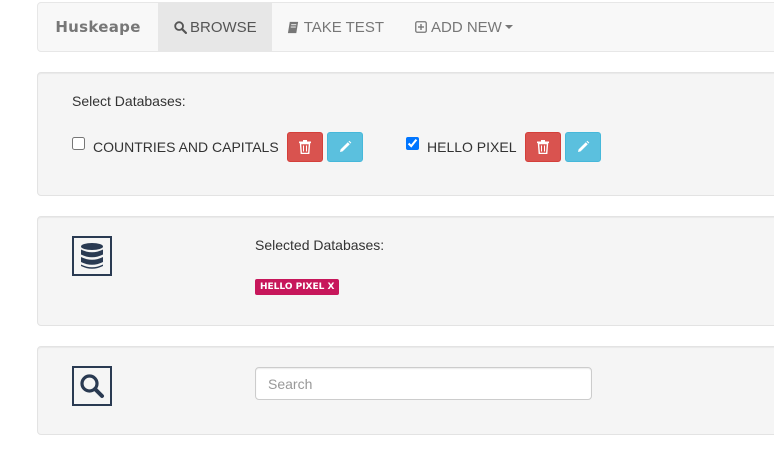 Image resolution: width=774 pixels, height=454 pixels. What do you see at coordinates (423, 383) in the screenshot?
I see `search-input` at bounding box center [423, 383].